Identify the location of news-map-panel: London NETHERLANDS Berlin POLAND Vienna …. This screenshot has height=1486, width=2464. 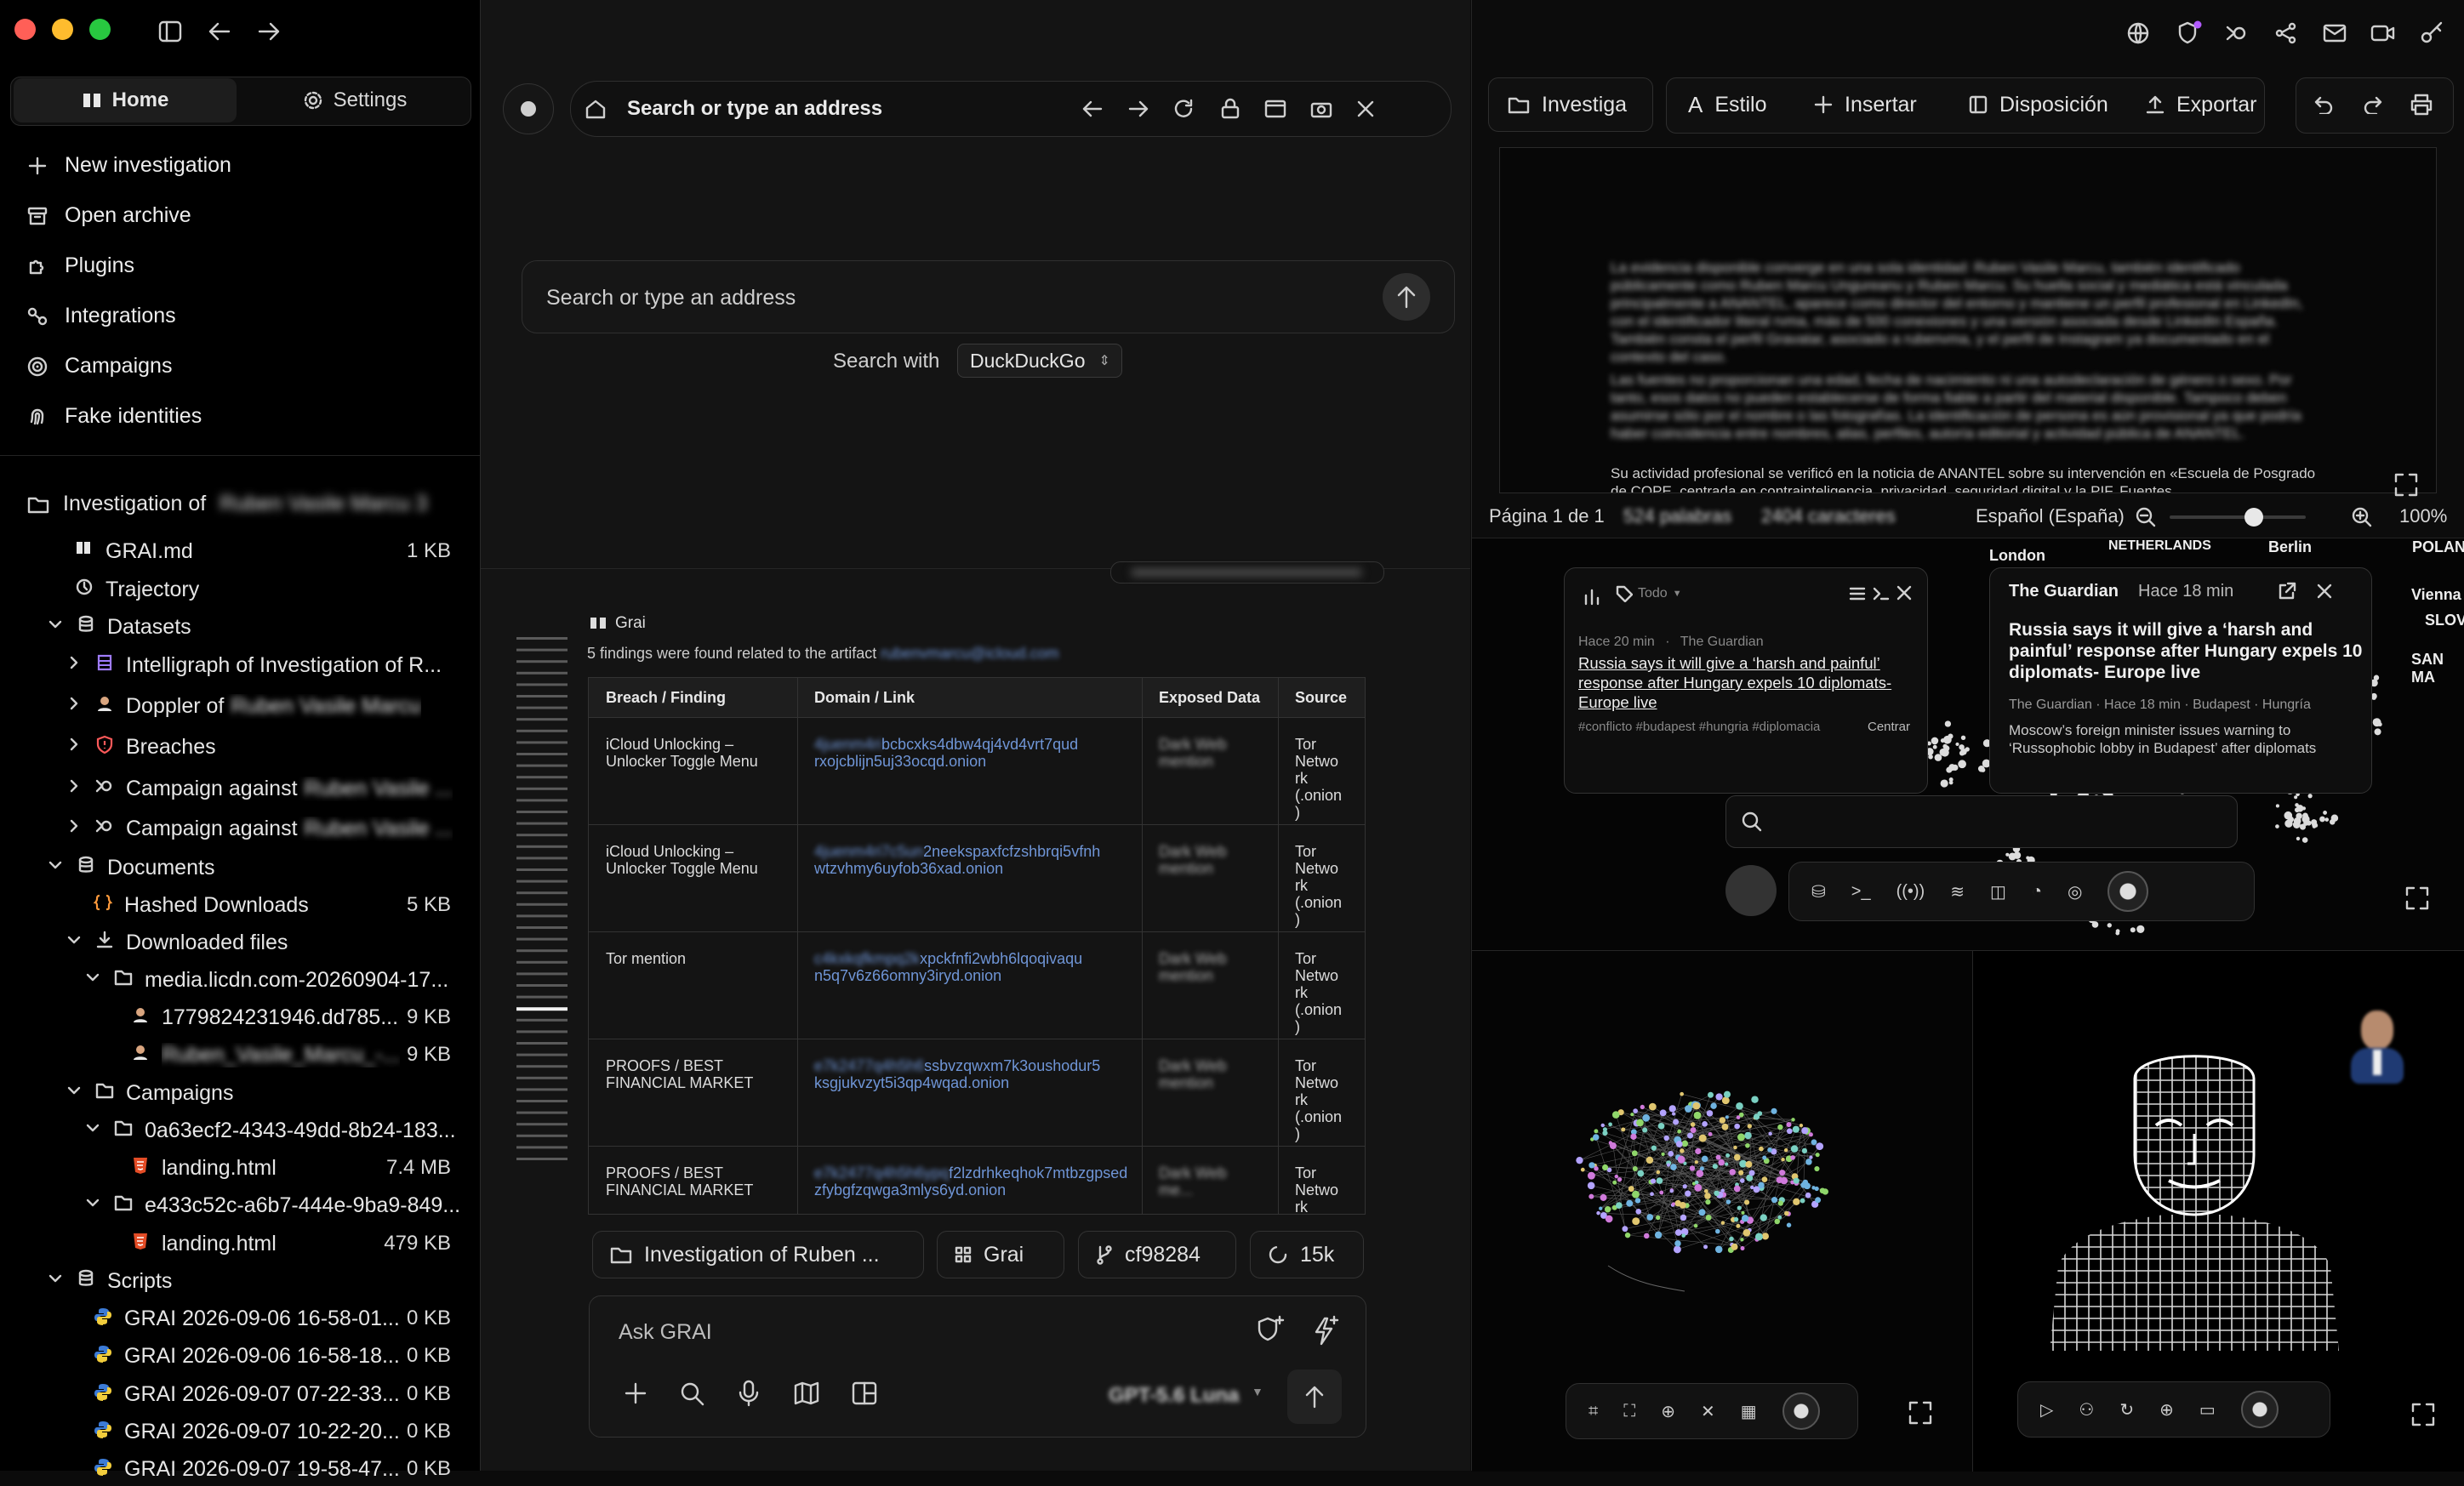
(1968, 744).